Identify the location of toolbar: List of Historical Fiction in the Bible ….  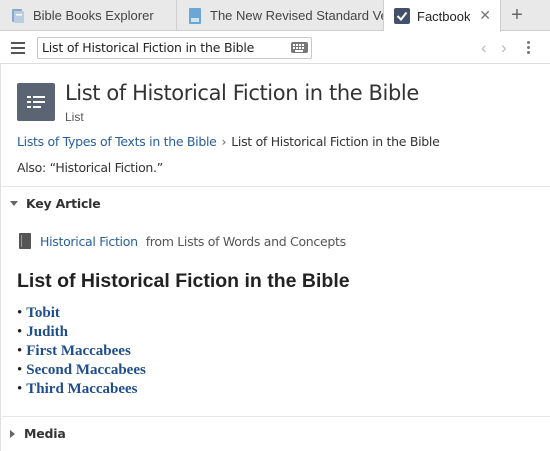
(275, 48).